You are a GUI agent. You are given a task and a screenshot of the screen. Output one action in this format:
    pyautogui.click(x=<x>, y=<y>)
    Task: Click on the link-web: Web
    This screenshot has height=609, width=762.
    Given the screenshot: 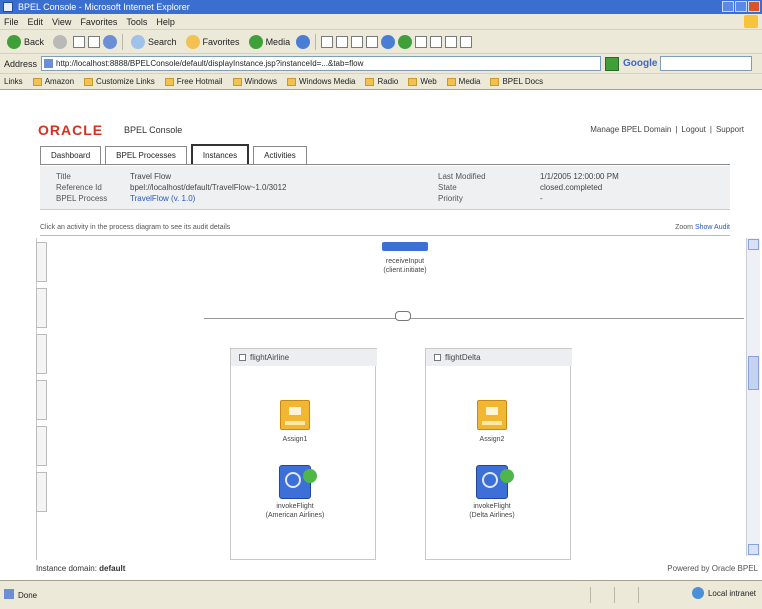 What is the action you would take?
    pyautogui.click(x=422, y=81)
    